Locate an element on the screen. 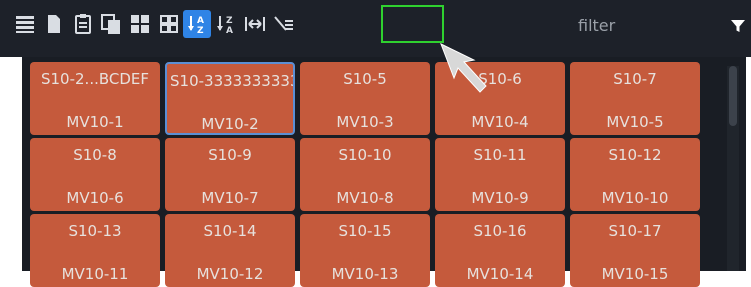  tile-source-label: S10-5 is located at coordinates (365, 79).